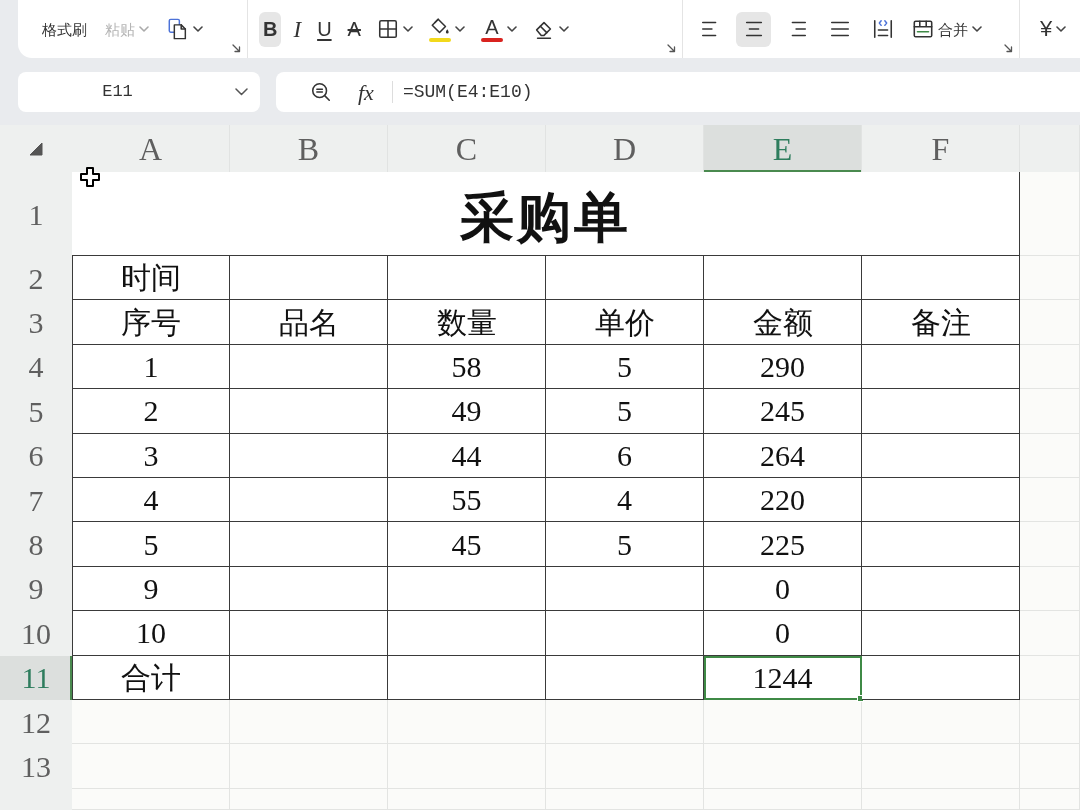 The image size is (1080, 810). I want to click on table-cell: 49, so click(467, 411).